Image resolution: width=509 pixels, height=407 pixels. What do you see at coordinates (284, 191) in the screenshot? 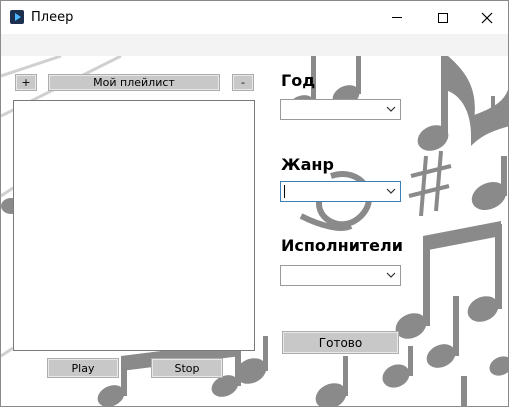
I see `text-cursor` at bounding box center [284, 191].